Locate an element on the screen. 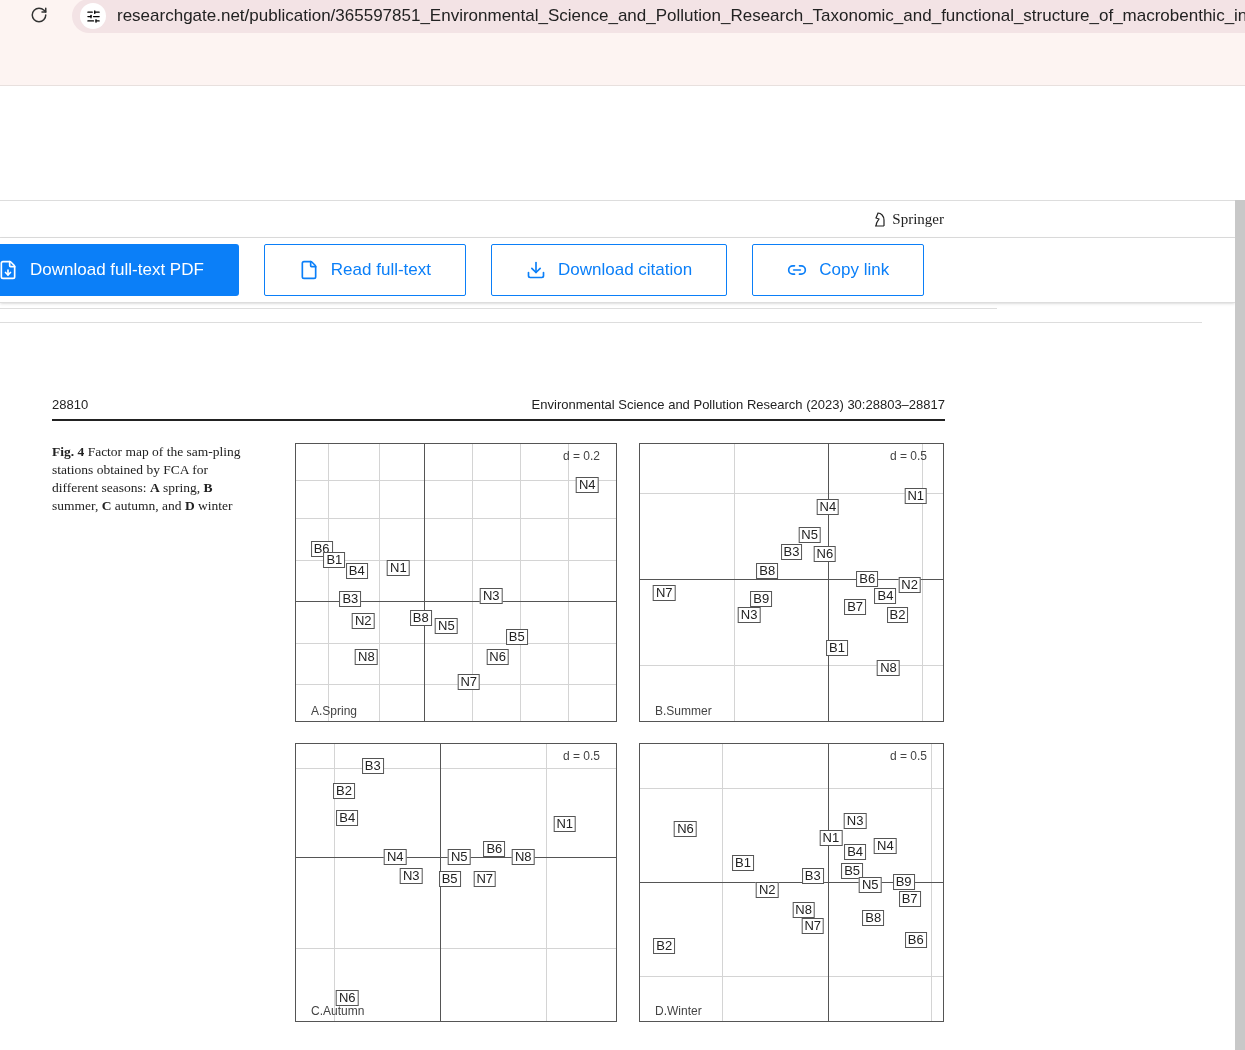 The width and height of the screenshot is (1245, 1050). panel-title: D.Winter is located at coordinates (678, 1011).